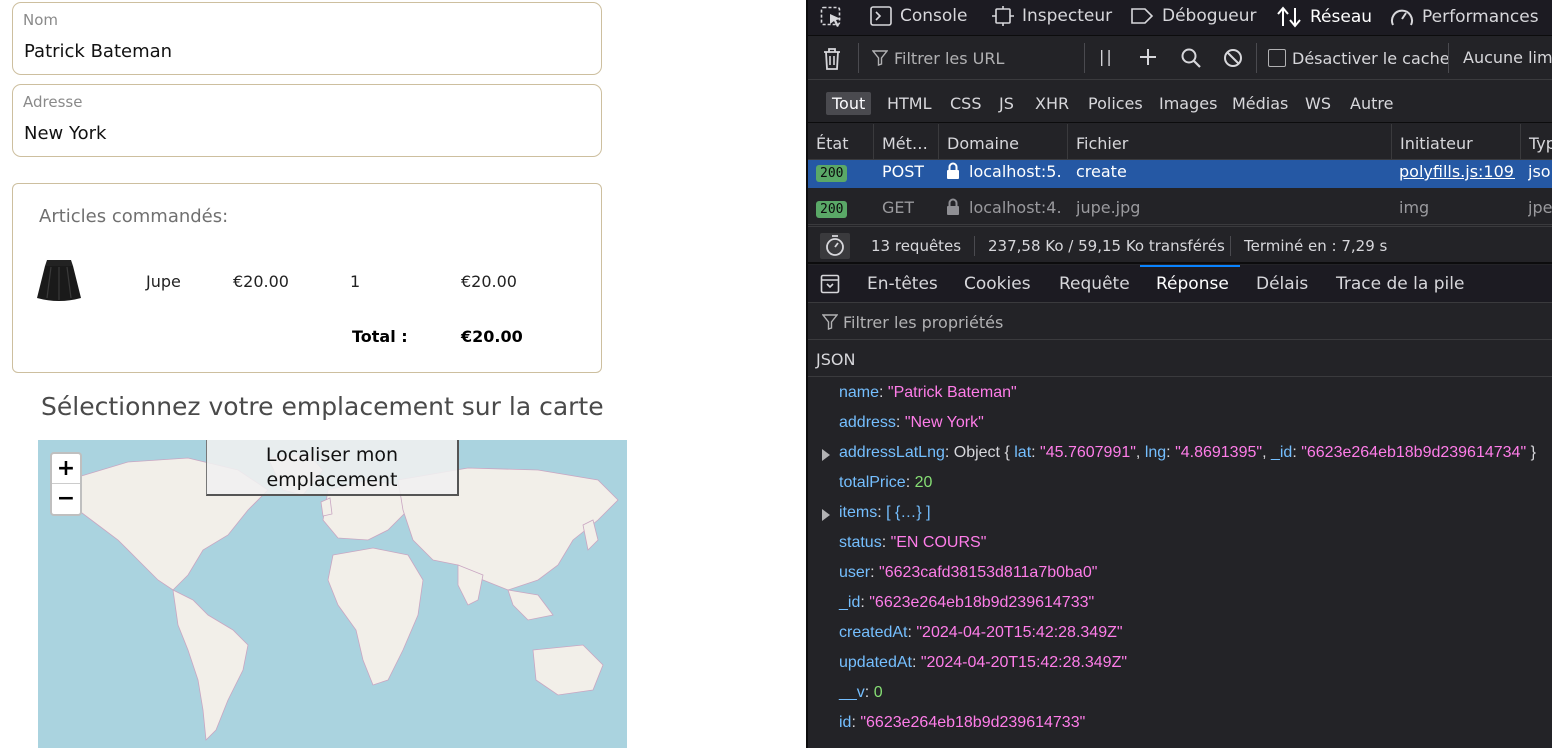  Describe the element at coordinates (876, 513) in the screenshot. I see `json-row-expandable: items: [ {…} ]` at that location.